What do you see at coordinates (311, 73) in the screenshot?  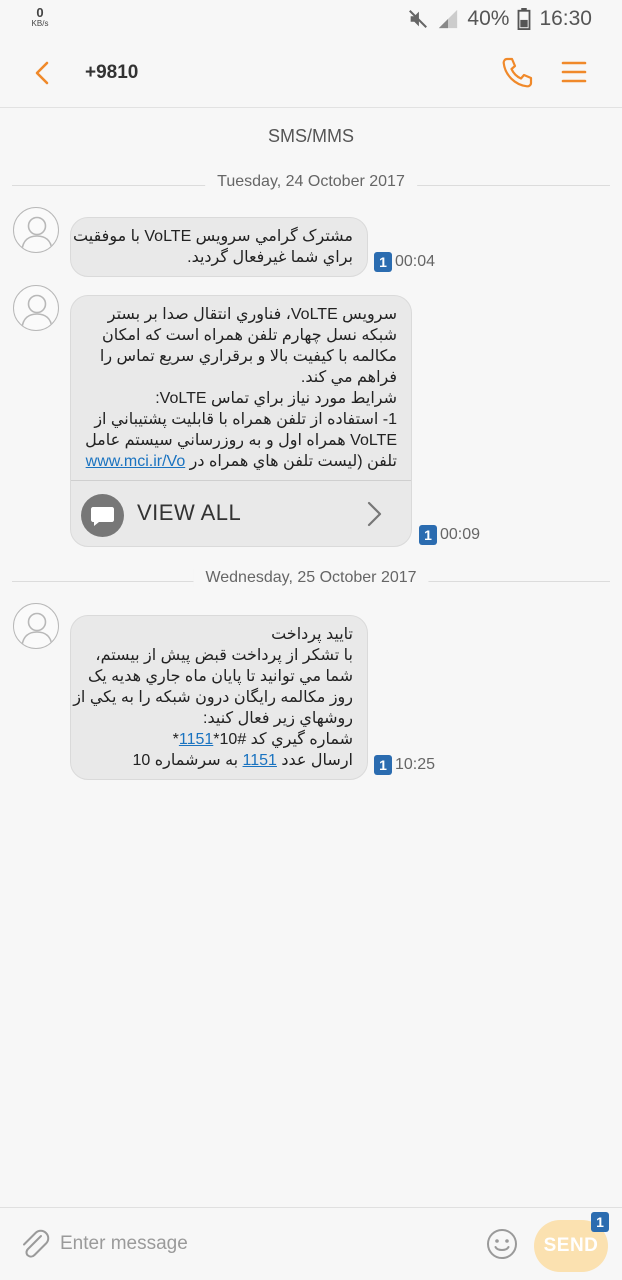 I see `app-header: +9810` at bounding box center [311, 73].